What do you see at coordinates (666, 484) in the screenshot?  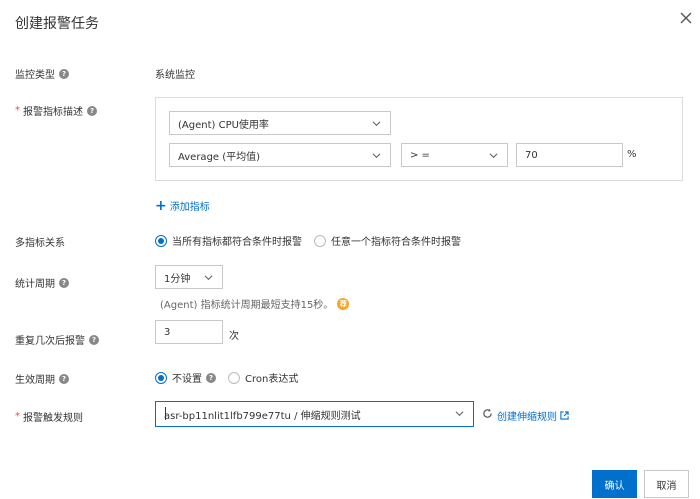 I see `cancel-button: 取消` at bounding box center [666, 484].